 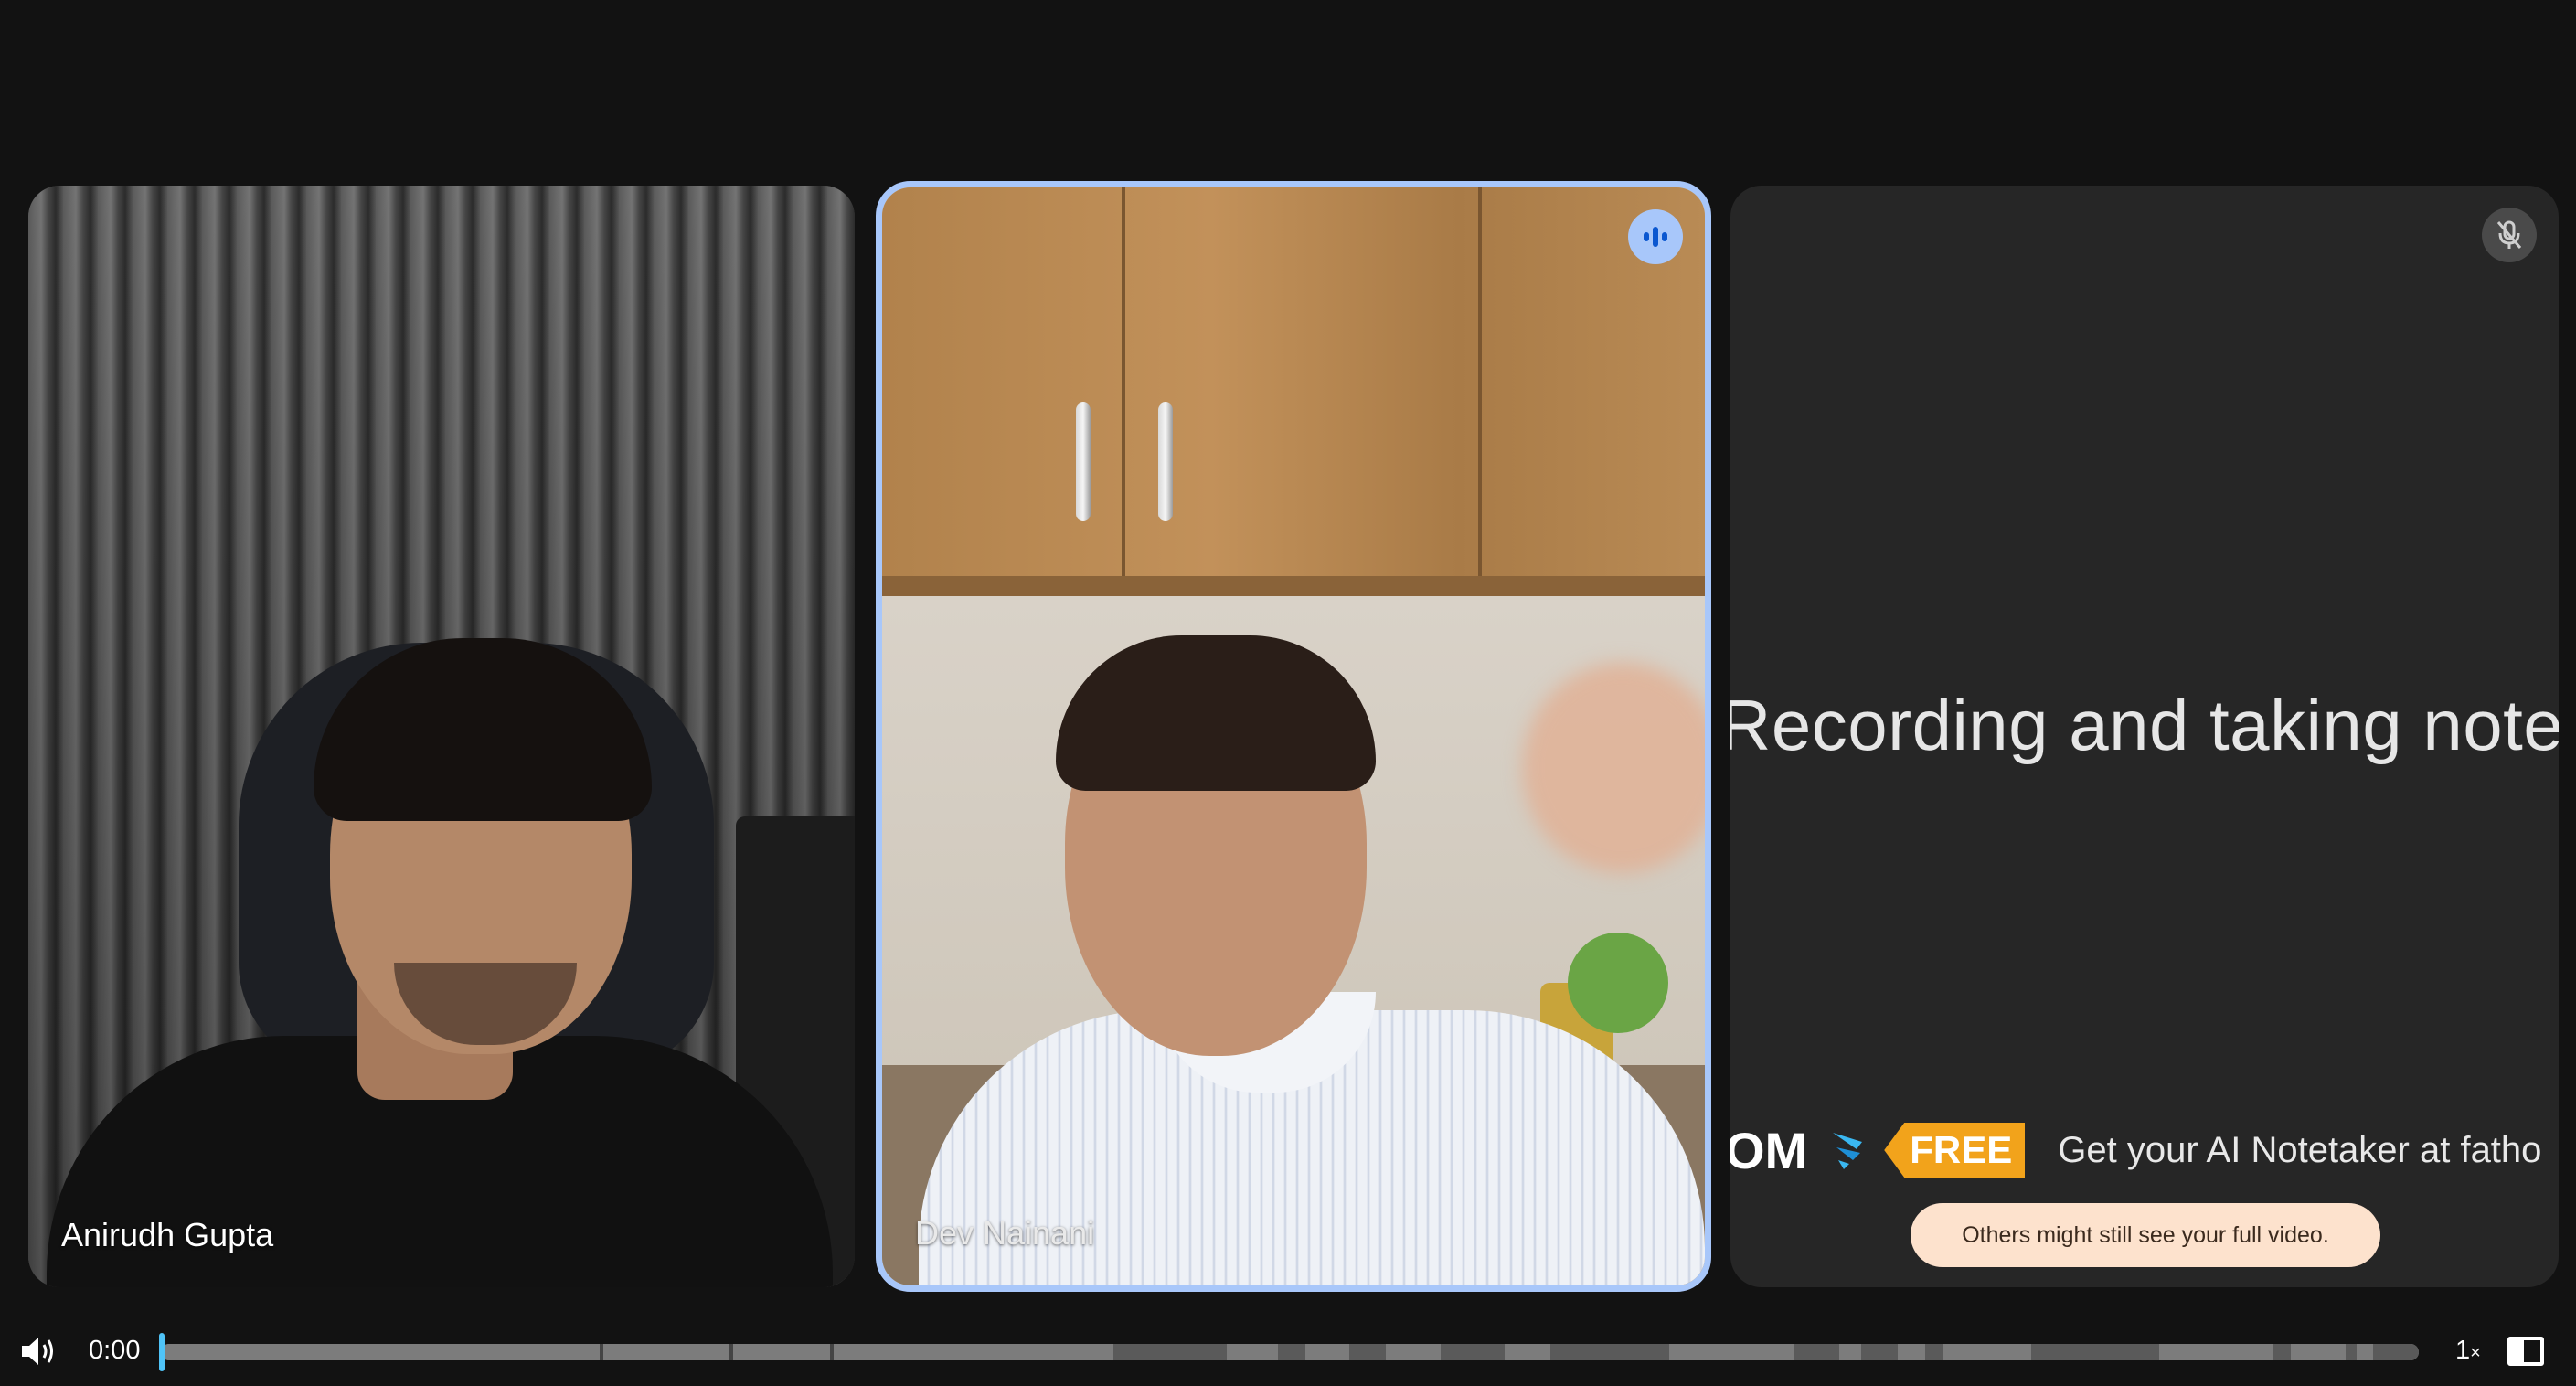 I want to click on participant-name: Anirudh Gupta, so click(x=167, y=1234).